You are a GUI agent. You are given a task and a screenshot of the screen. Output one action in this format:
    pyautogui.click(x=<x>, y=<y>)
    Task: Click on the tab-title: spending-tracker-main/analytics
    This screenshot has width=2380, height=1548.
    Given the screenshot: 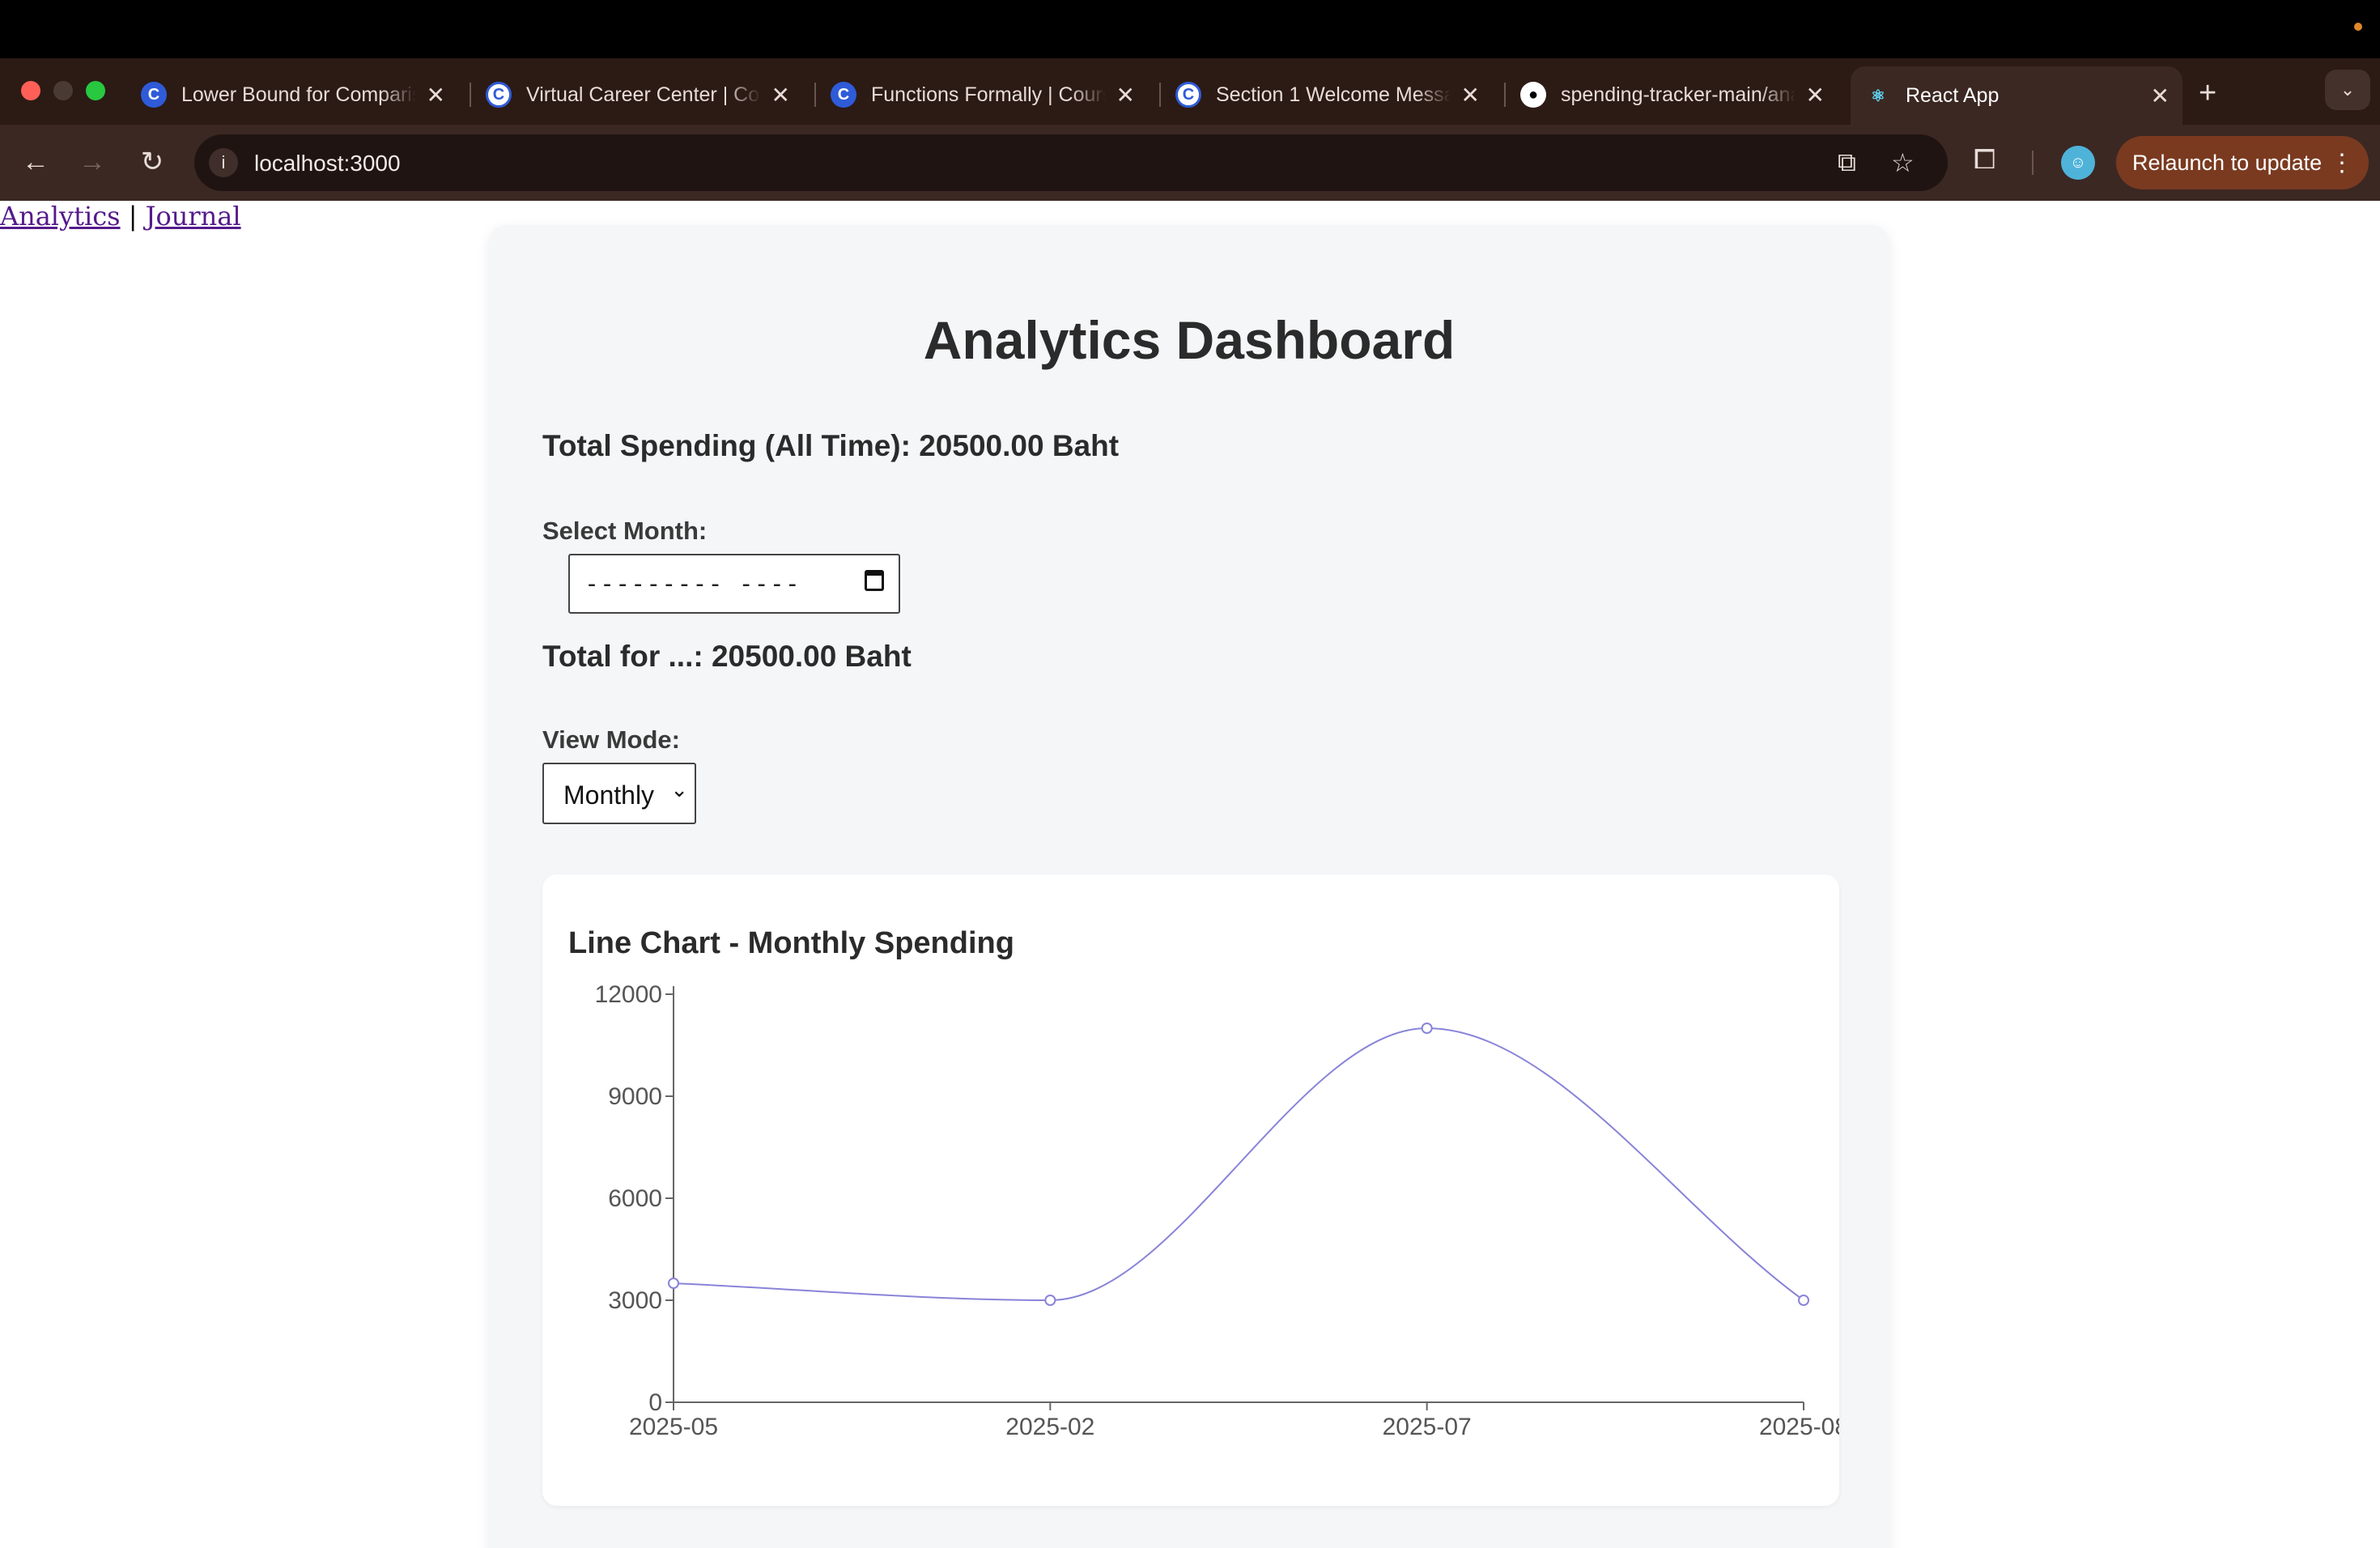 What is the action you would take?
    pyautogui.click(x=1678, y=95)
    